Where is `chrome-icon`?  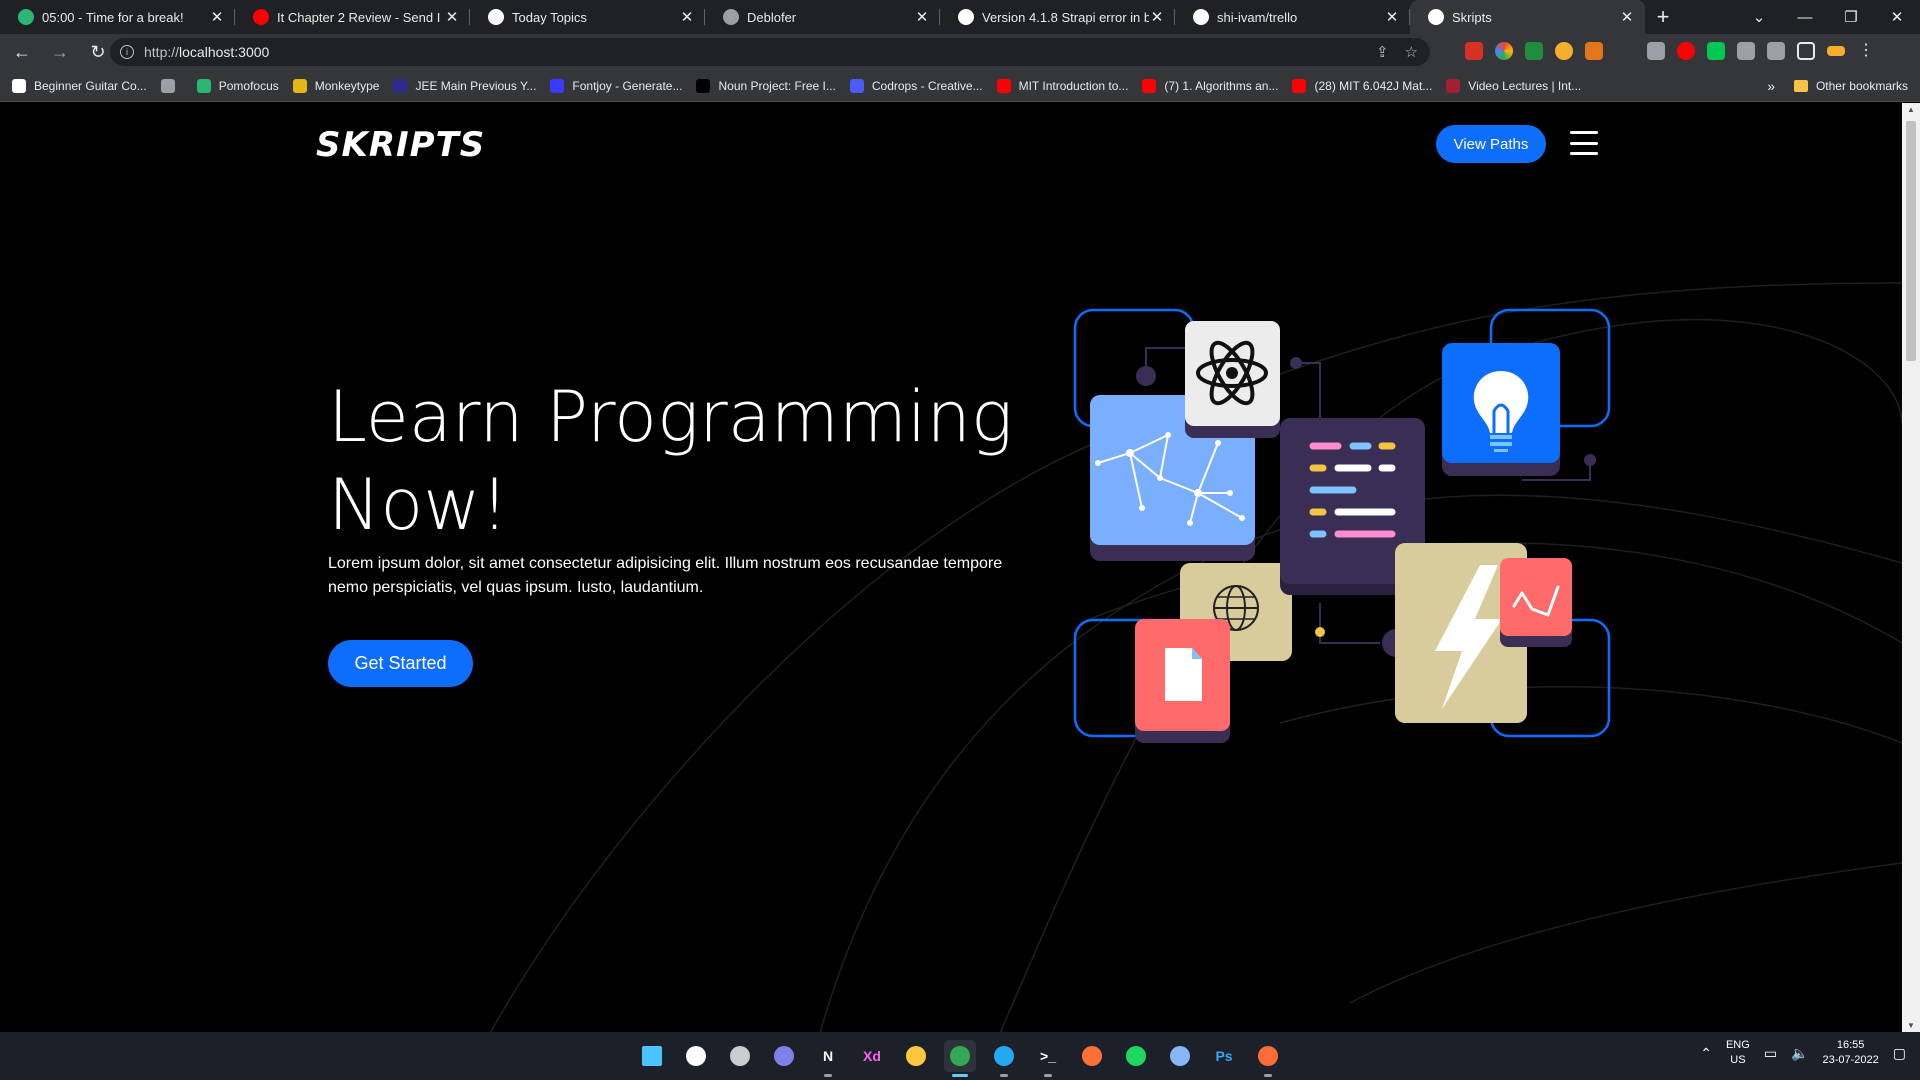 chrome-icon is located at coordinates (960, 1058).